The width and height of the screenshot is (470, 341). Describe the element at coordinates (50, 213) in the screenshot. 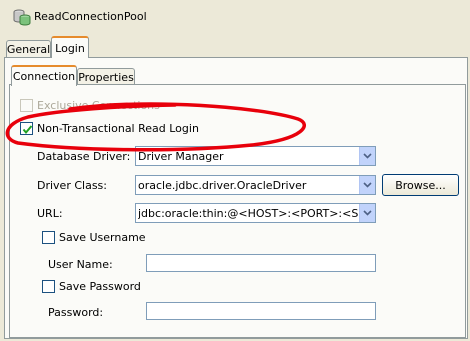

I see `url-label: URL:` at that location.